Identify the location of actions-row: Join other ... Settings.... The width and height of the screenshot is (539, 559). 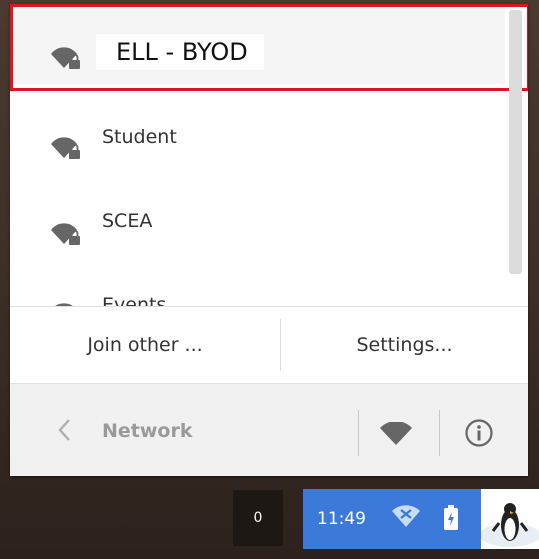
(269, 345).